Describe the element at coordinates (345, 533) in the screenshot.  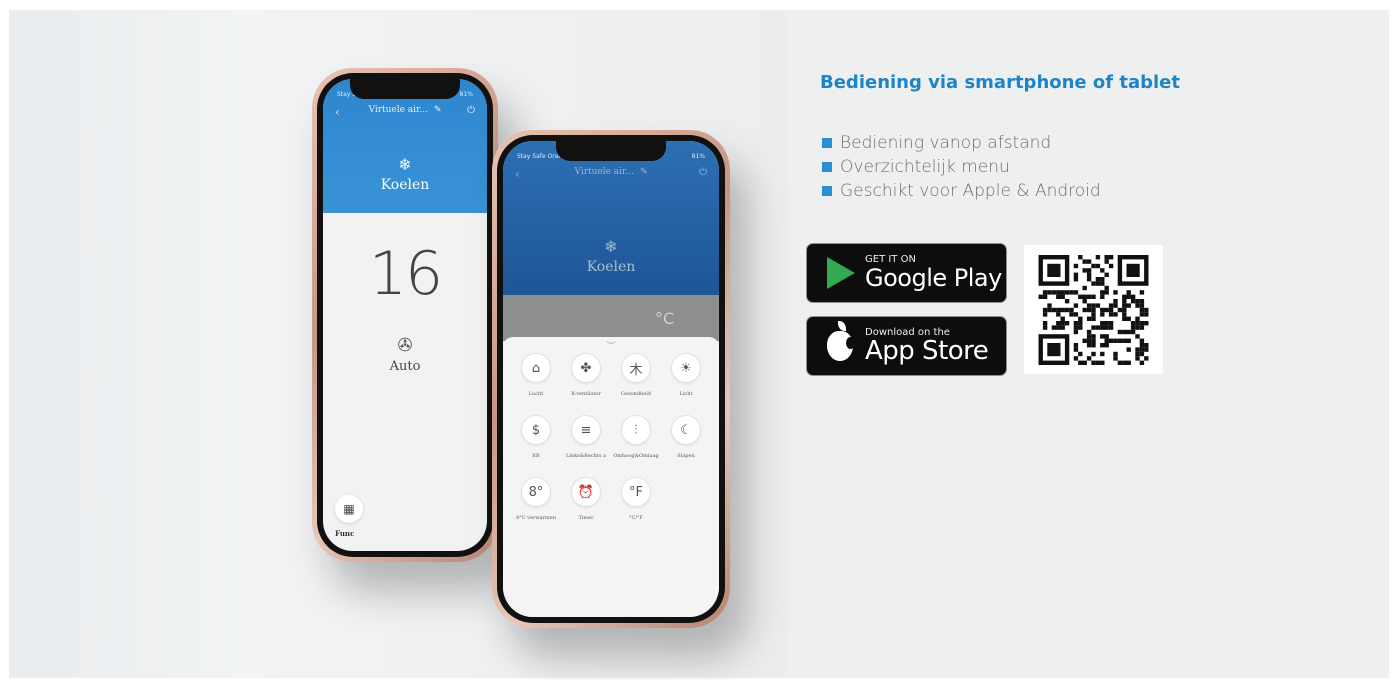
I see `func-label: Func` at that location.